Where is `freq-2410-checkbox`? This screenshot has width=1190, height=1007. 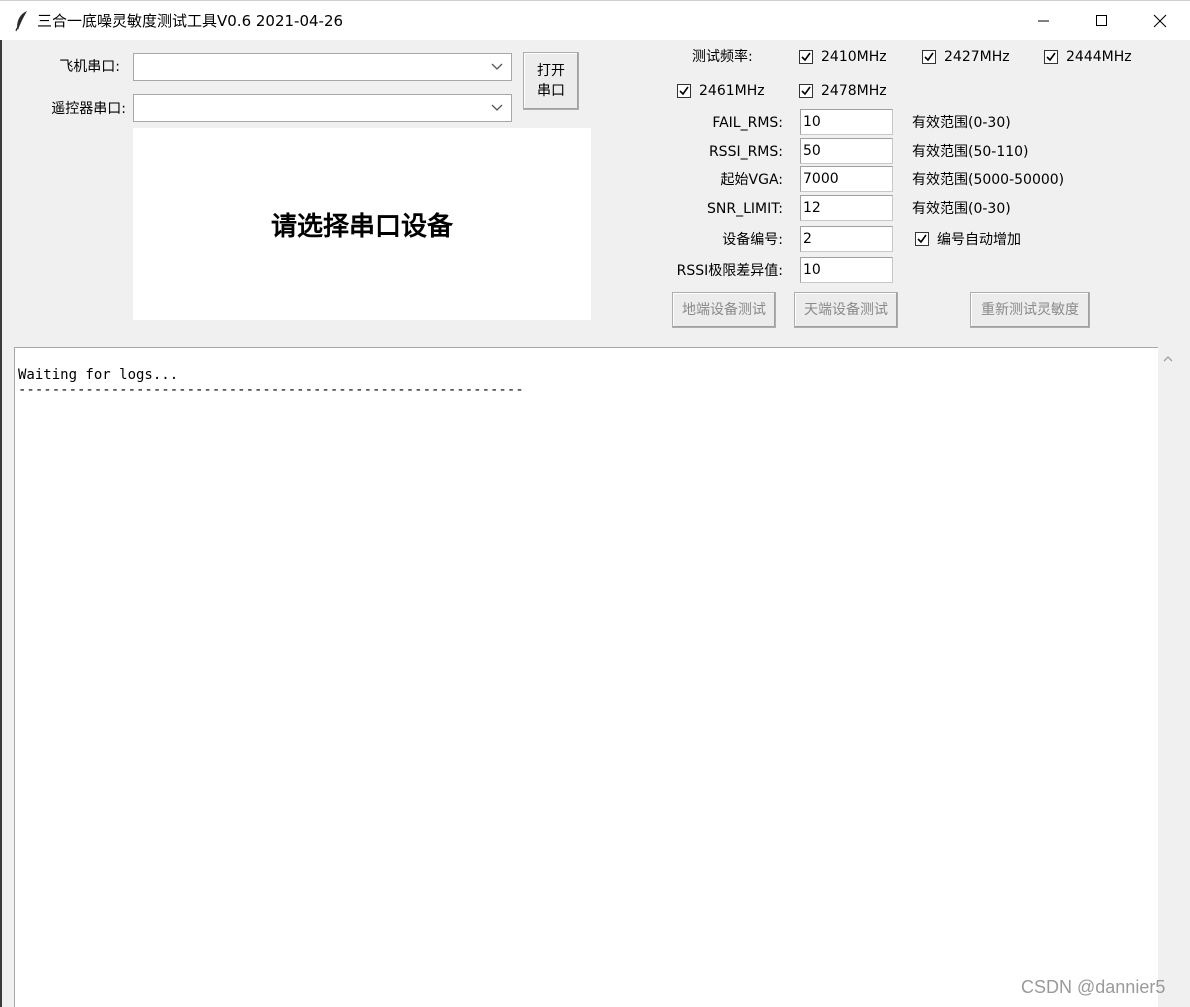
freq-2410-checkbox is located at coordinates (806, 57).